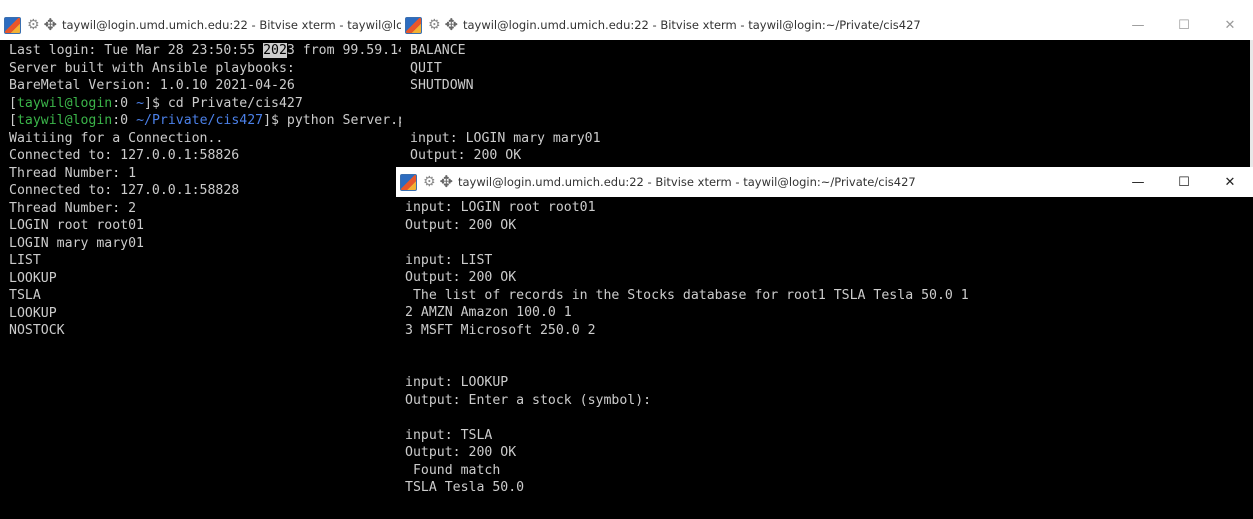 The width and height of the screenshot is (1253, 519). What do you see at coordinates (205, 279) in the screenshot?
I see `terminal-line: LOOKUP` at bounding box center [205, 279].